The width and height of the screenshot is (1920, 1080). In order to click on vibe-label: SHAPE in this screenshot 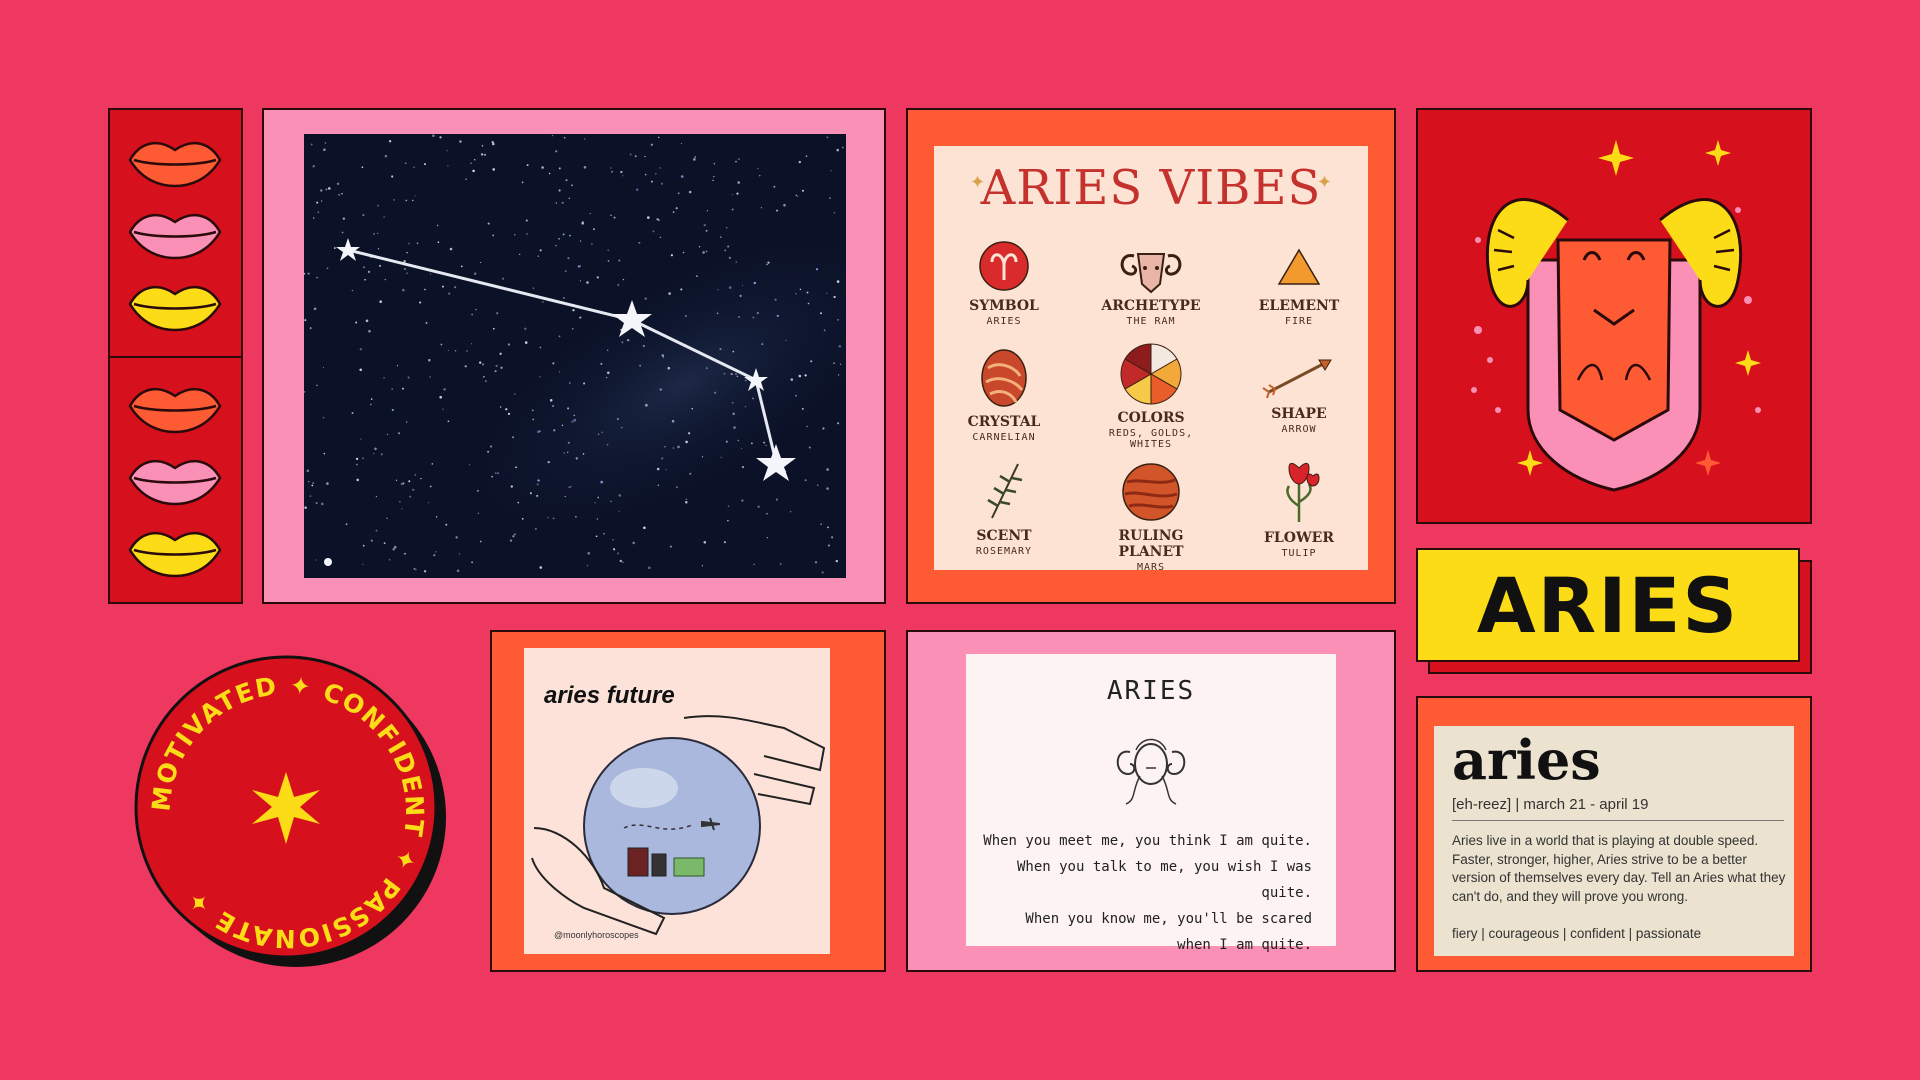, I will do `click(1299, 414)`.